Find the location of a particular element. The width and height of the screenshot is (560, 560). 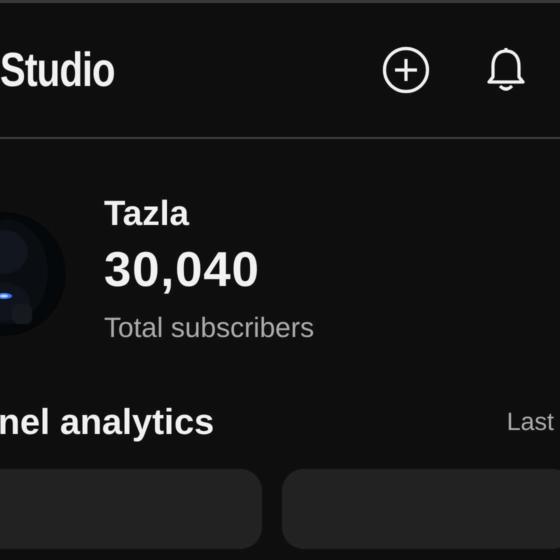

channel-name: Tazla is located at coordinates (147, 214).